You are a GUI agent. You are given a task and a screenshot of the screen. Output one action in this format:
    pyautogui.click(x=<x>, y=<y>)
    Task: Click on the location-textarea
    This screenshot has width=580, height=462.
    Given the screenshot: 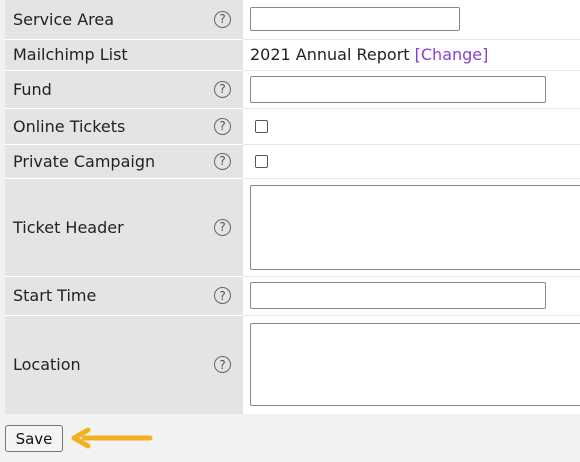 What is the action you would take?
    pyautogui.click(x=415, y=364)
    